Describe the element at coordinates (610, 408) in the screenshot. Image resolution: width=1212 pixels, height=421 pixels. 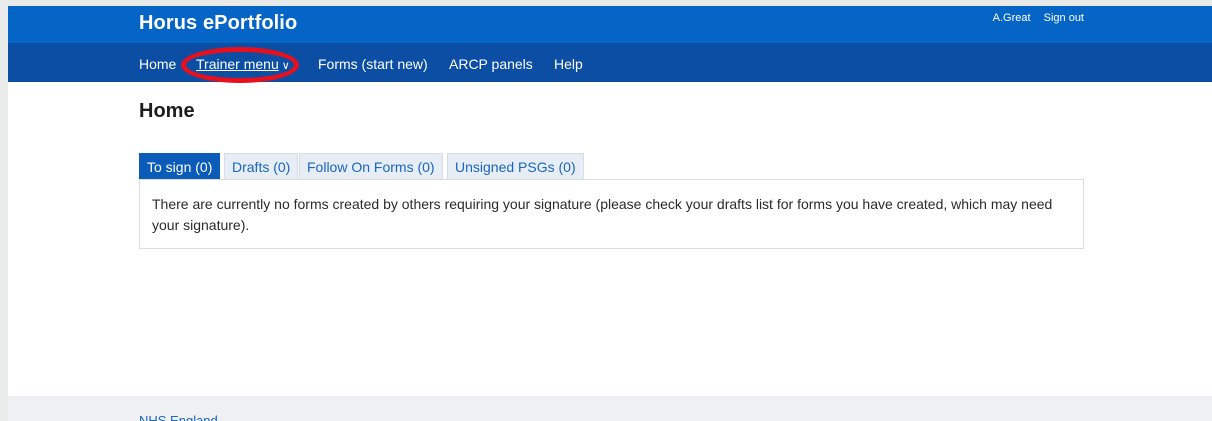
I see `footer: NHS England` at that location.